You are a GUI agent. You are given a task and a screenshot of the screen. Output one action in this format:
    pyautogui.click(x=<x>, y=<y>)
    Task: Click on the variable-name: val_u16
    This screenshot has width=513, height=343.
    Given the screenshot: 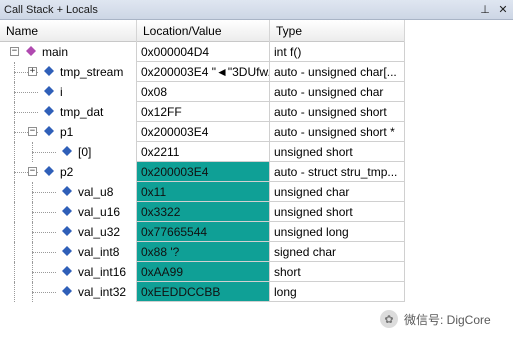 What is the action you would take?
    pyautogui.click(x=99, y=212)
    